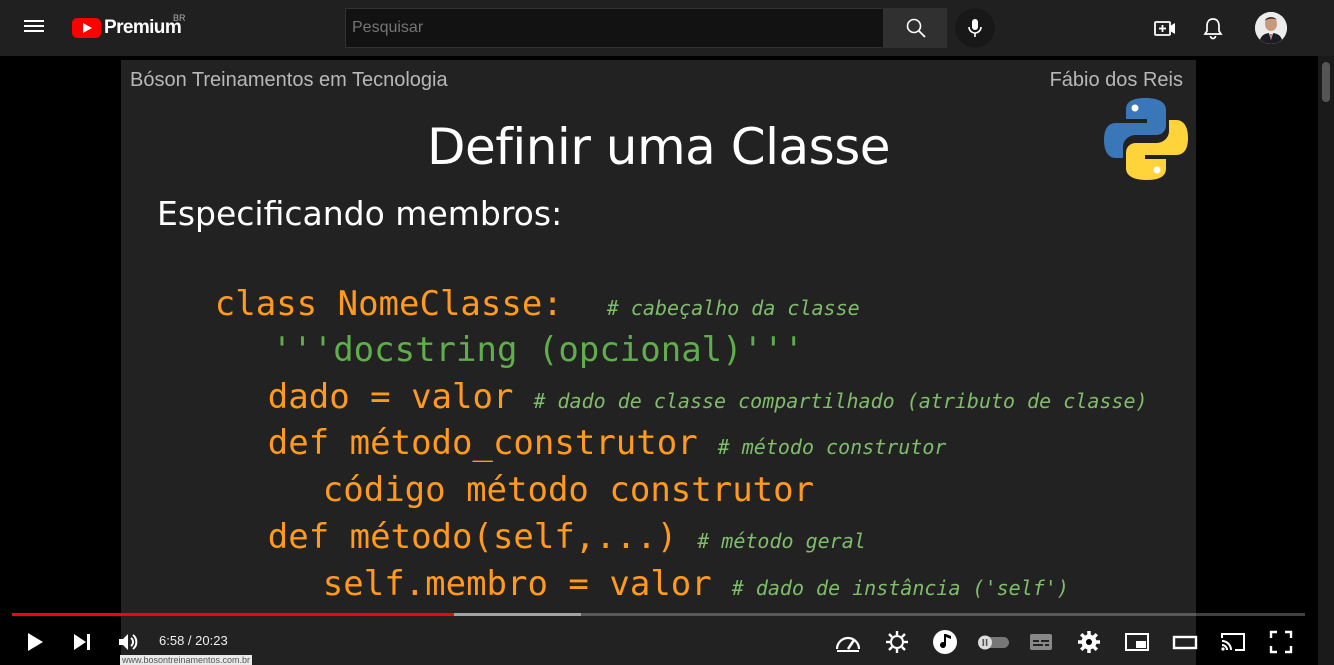 Image resolution: width=1334 pixels, height=665 pixels. What do you see at coordinates (86, 28) in the screenshot?
I see `youtube-play-icon` at bounding box center [86, 28].